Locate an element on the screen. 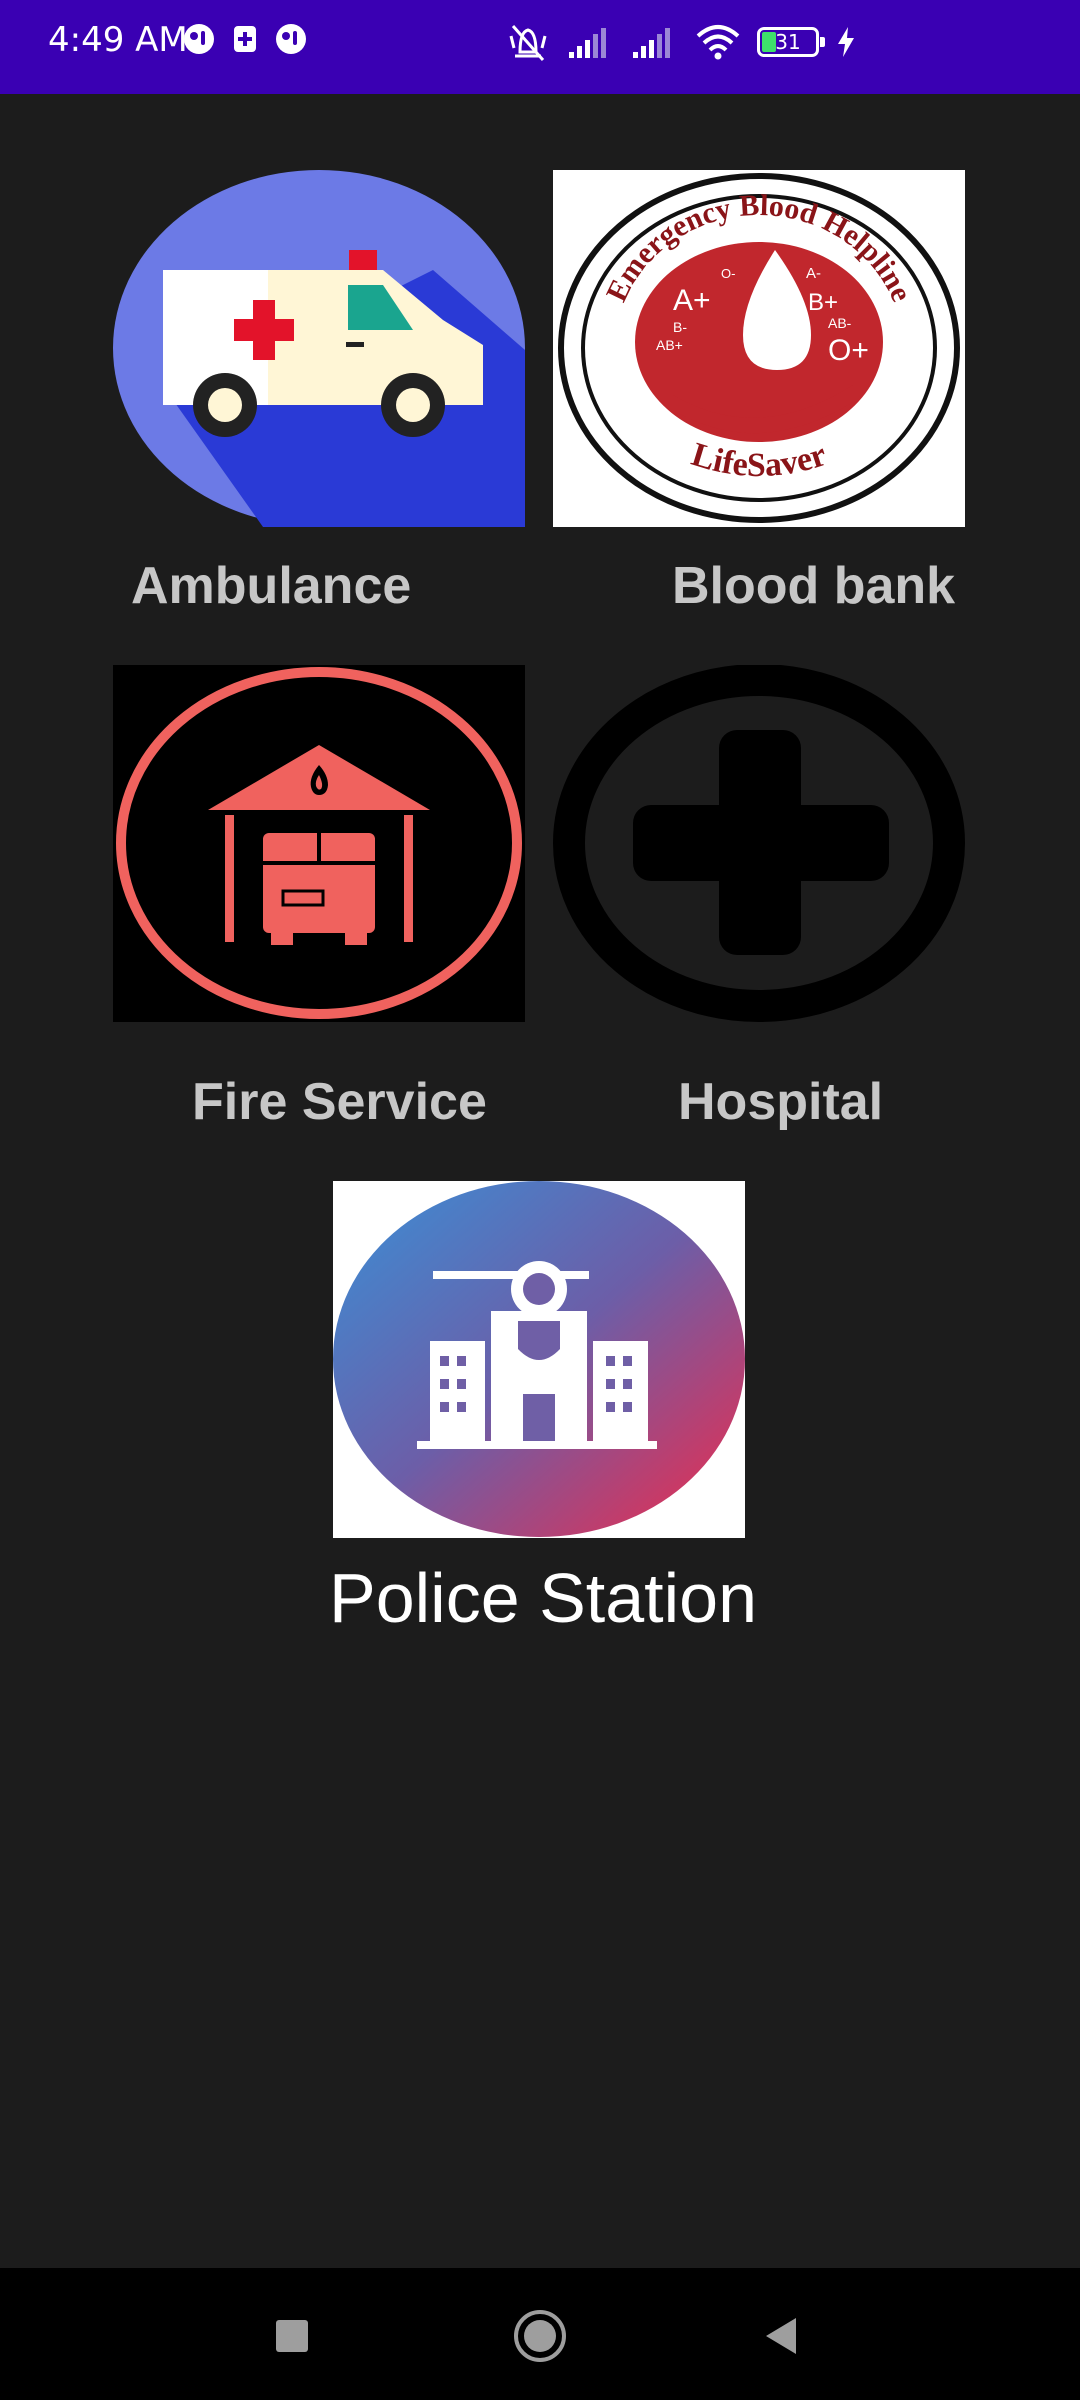 The image size is (1080, 2400). police-station-tile is located at coordinates (539, 1359).